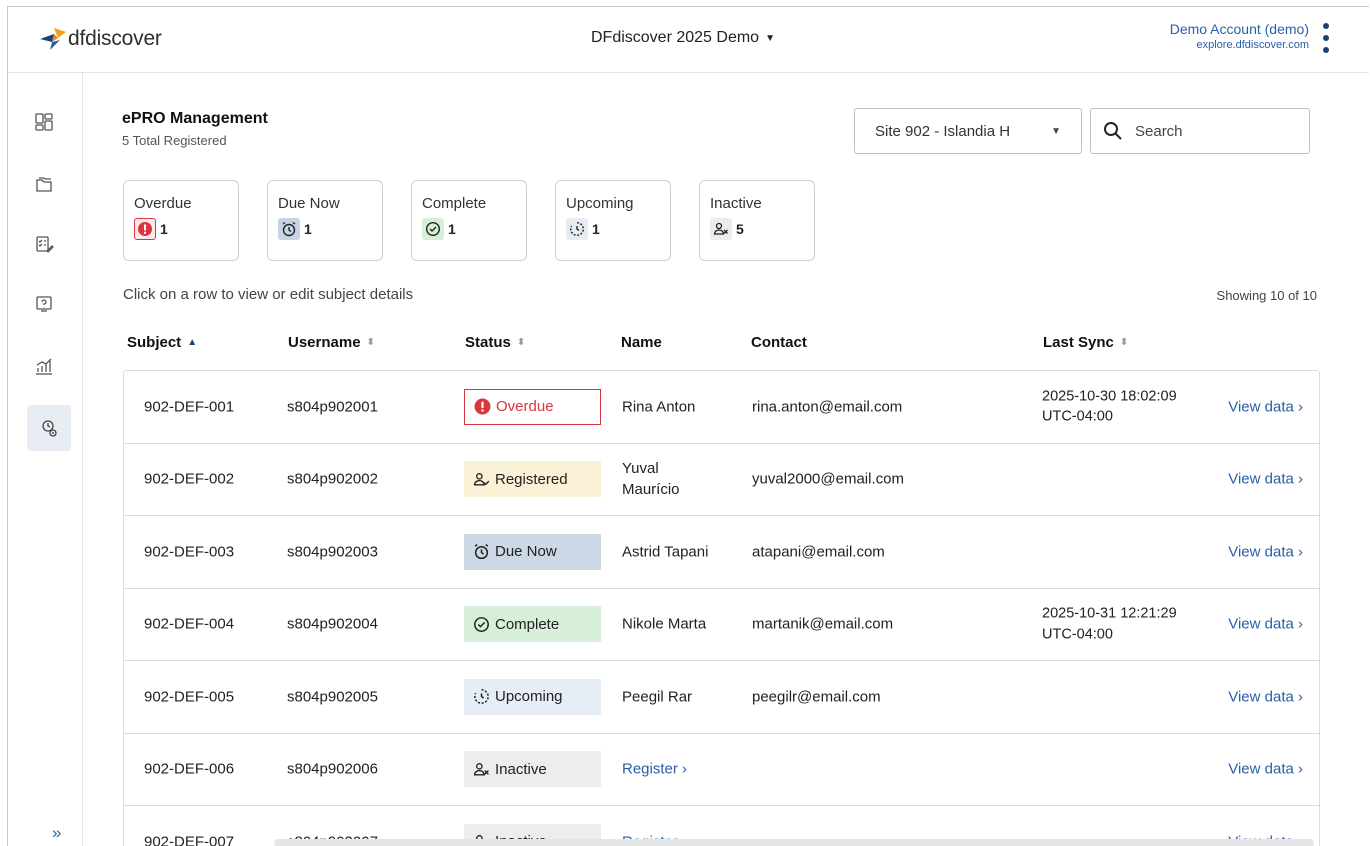 This screenshot has width=1370, height=846. Describe the element at coordinates (828, 479) in the screenshot. I see `contact-email: yuval2000@email.com` at that location.